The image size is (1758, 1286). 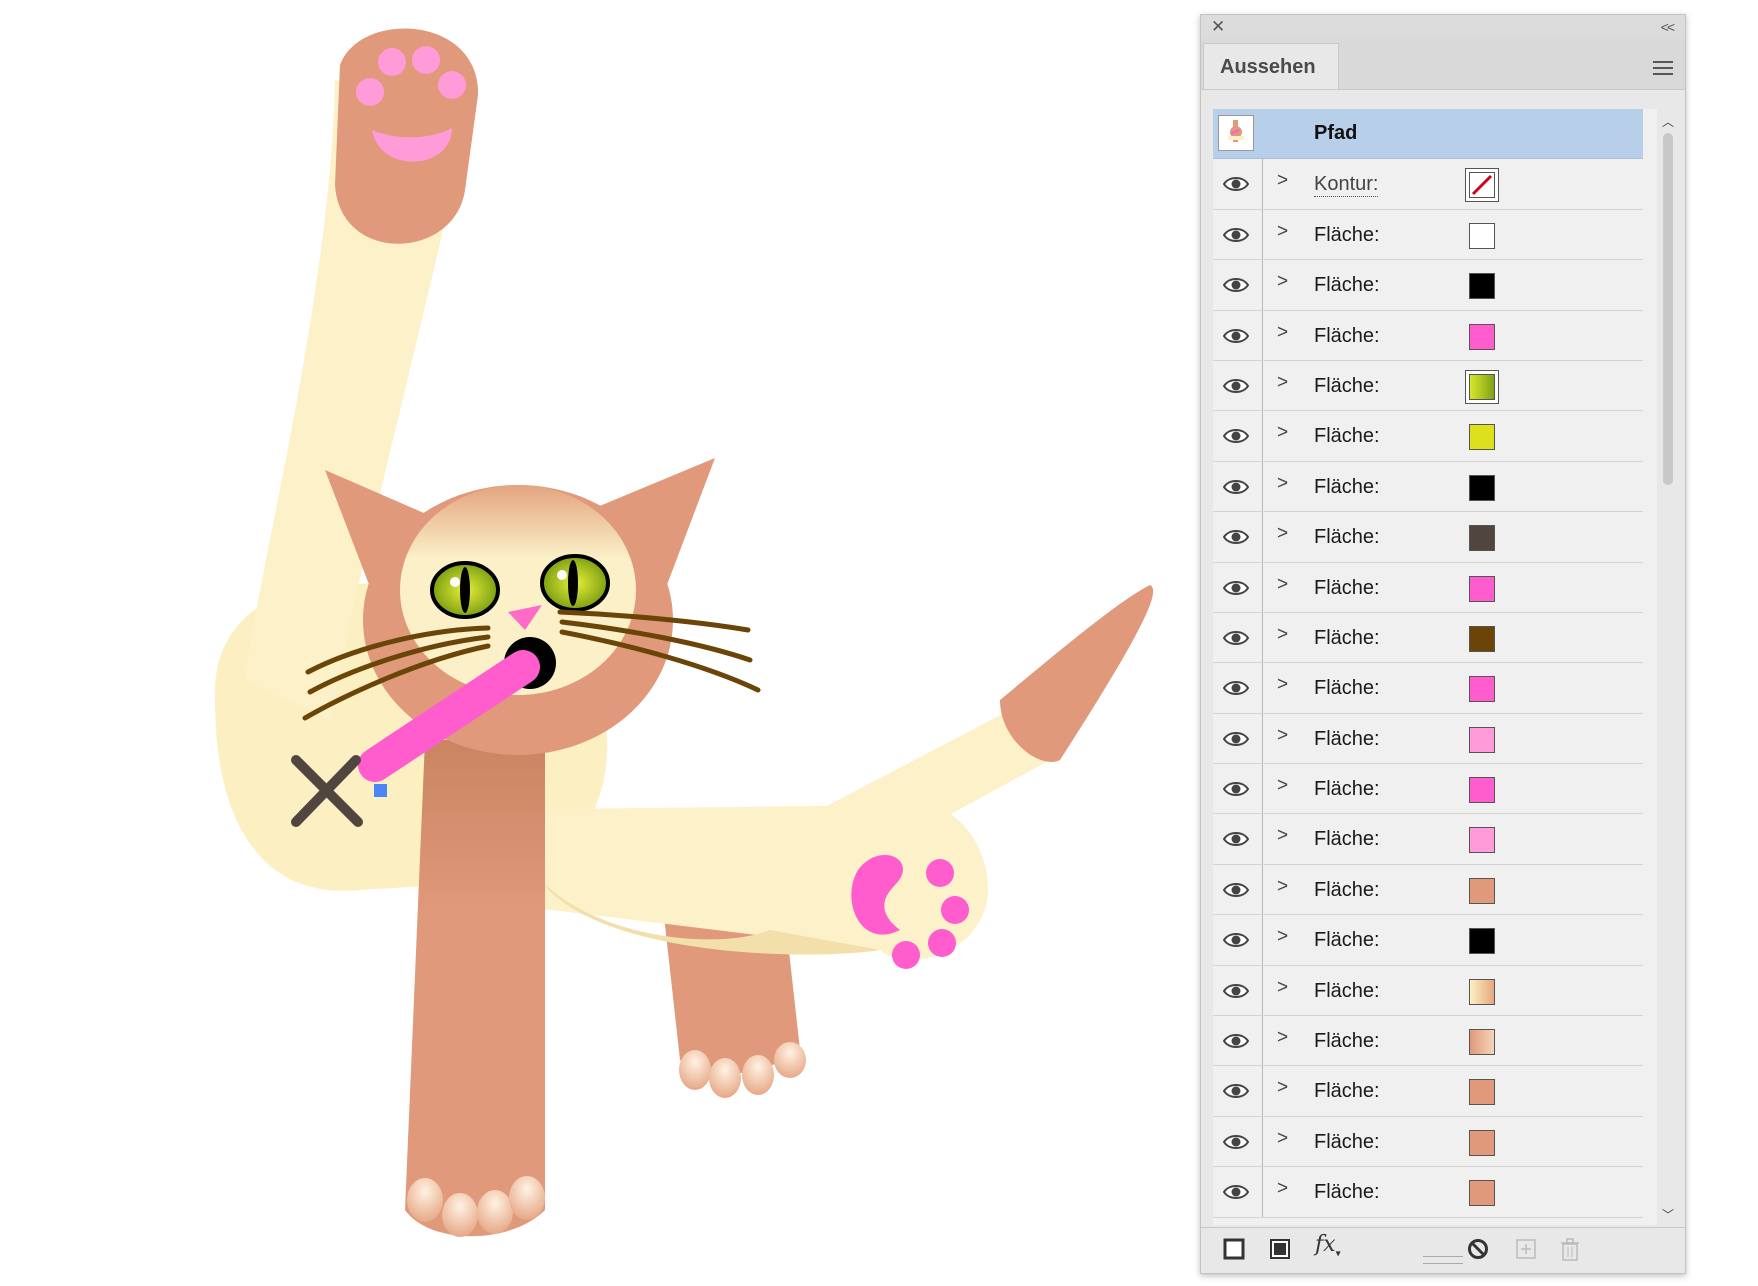 What do you see at coordinates (1478, 1249) in the screenshot?
I see `clear-appearance-icon` at bounding box center [1478, 1249].